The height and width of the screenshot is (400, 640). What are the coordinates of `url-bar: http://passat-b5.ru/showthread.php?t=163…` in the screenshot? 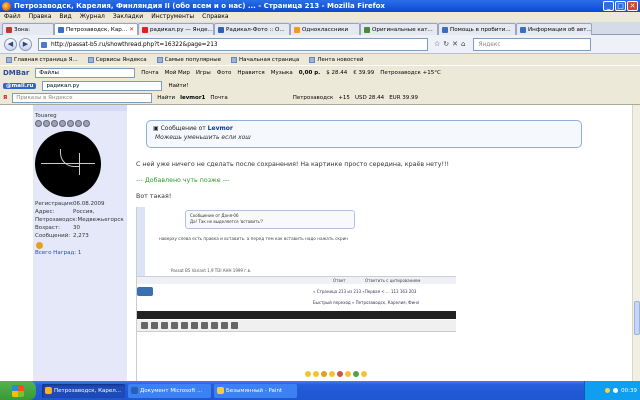 It's located at (233, 44).